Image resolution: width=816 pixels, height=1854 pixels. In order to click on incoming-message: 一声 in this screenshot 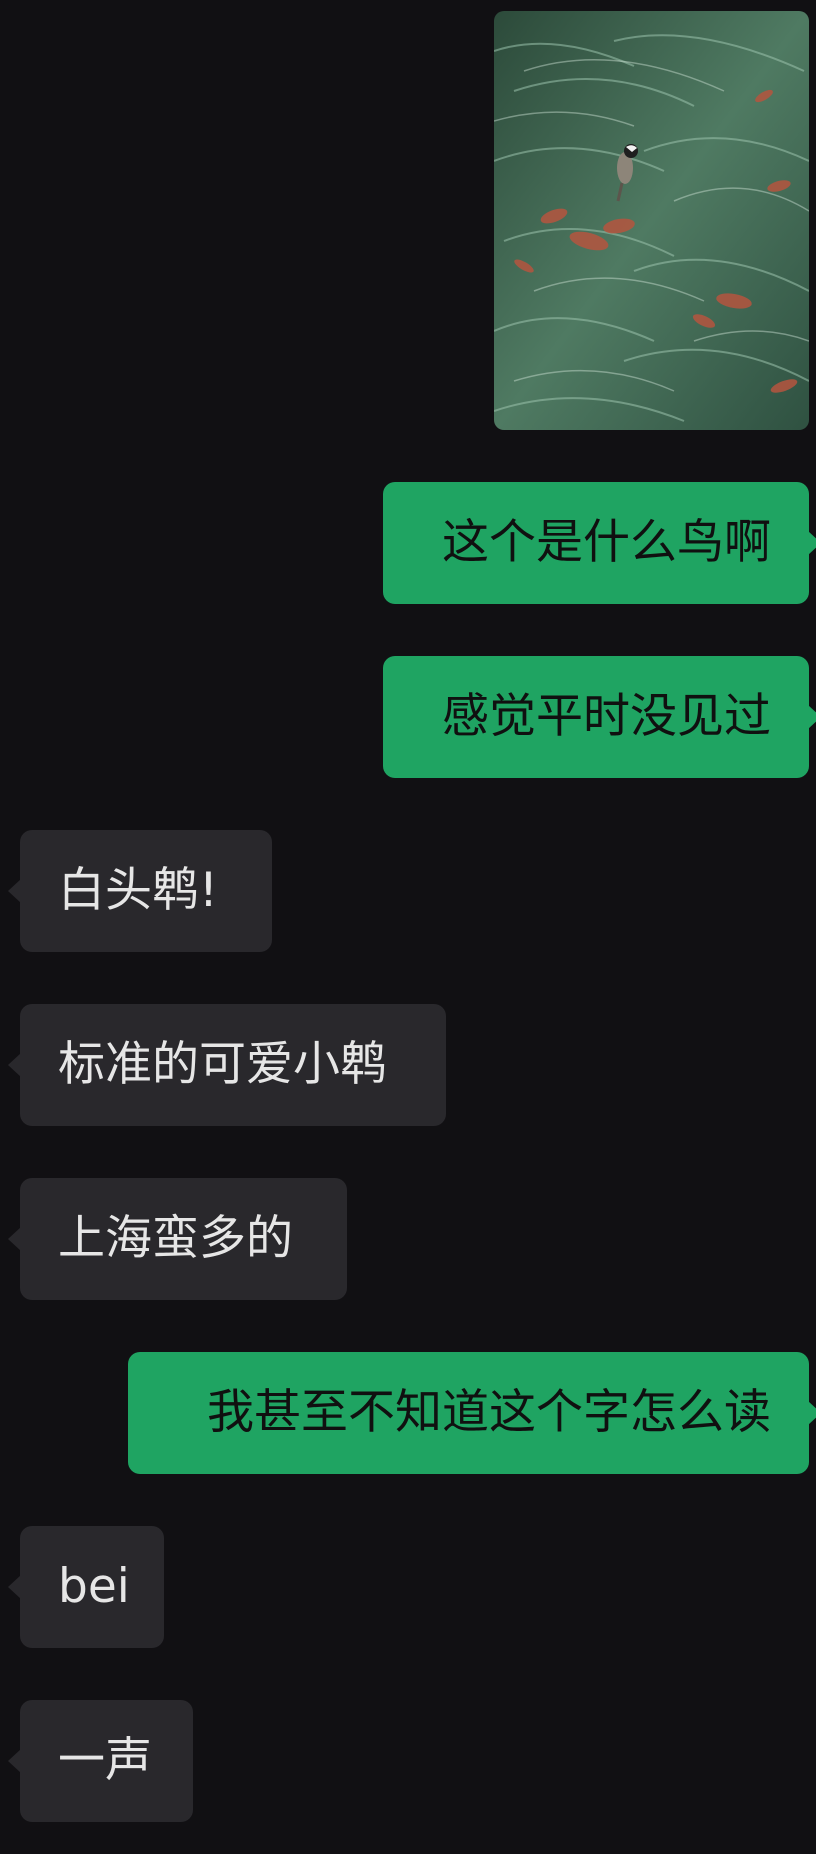, I will do `click(100, 1761)`.